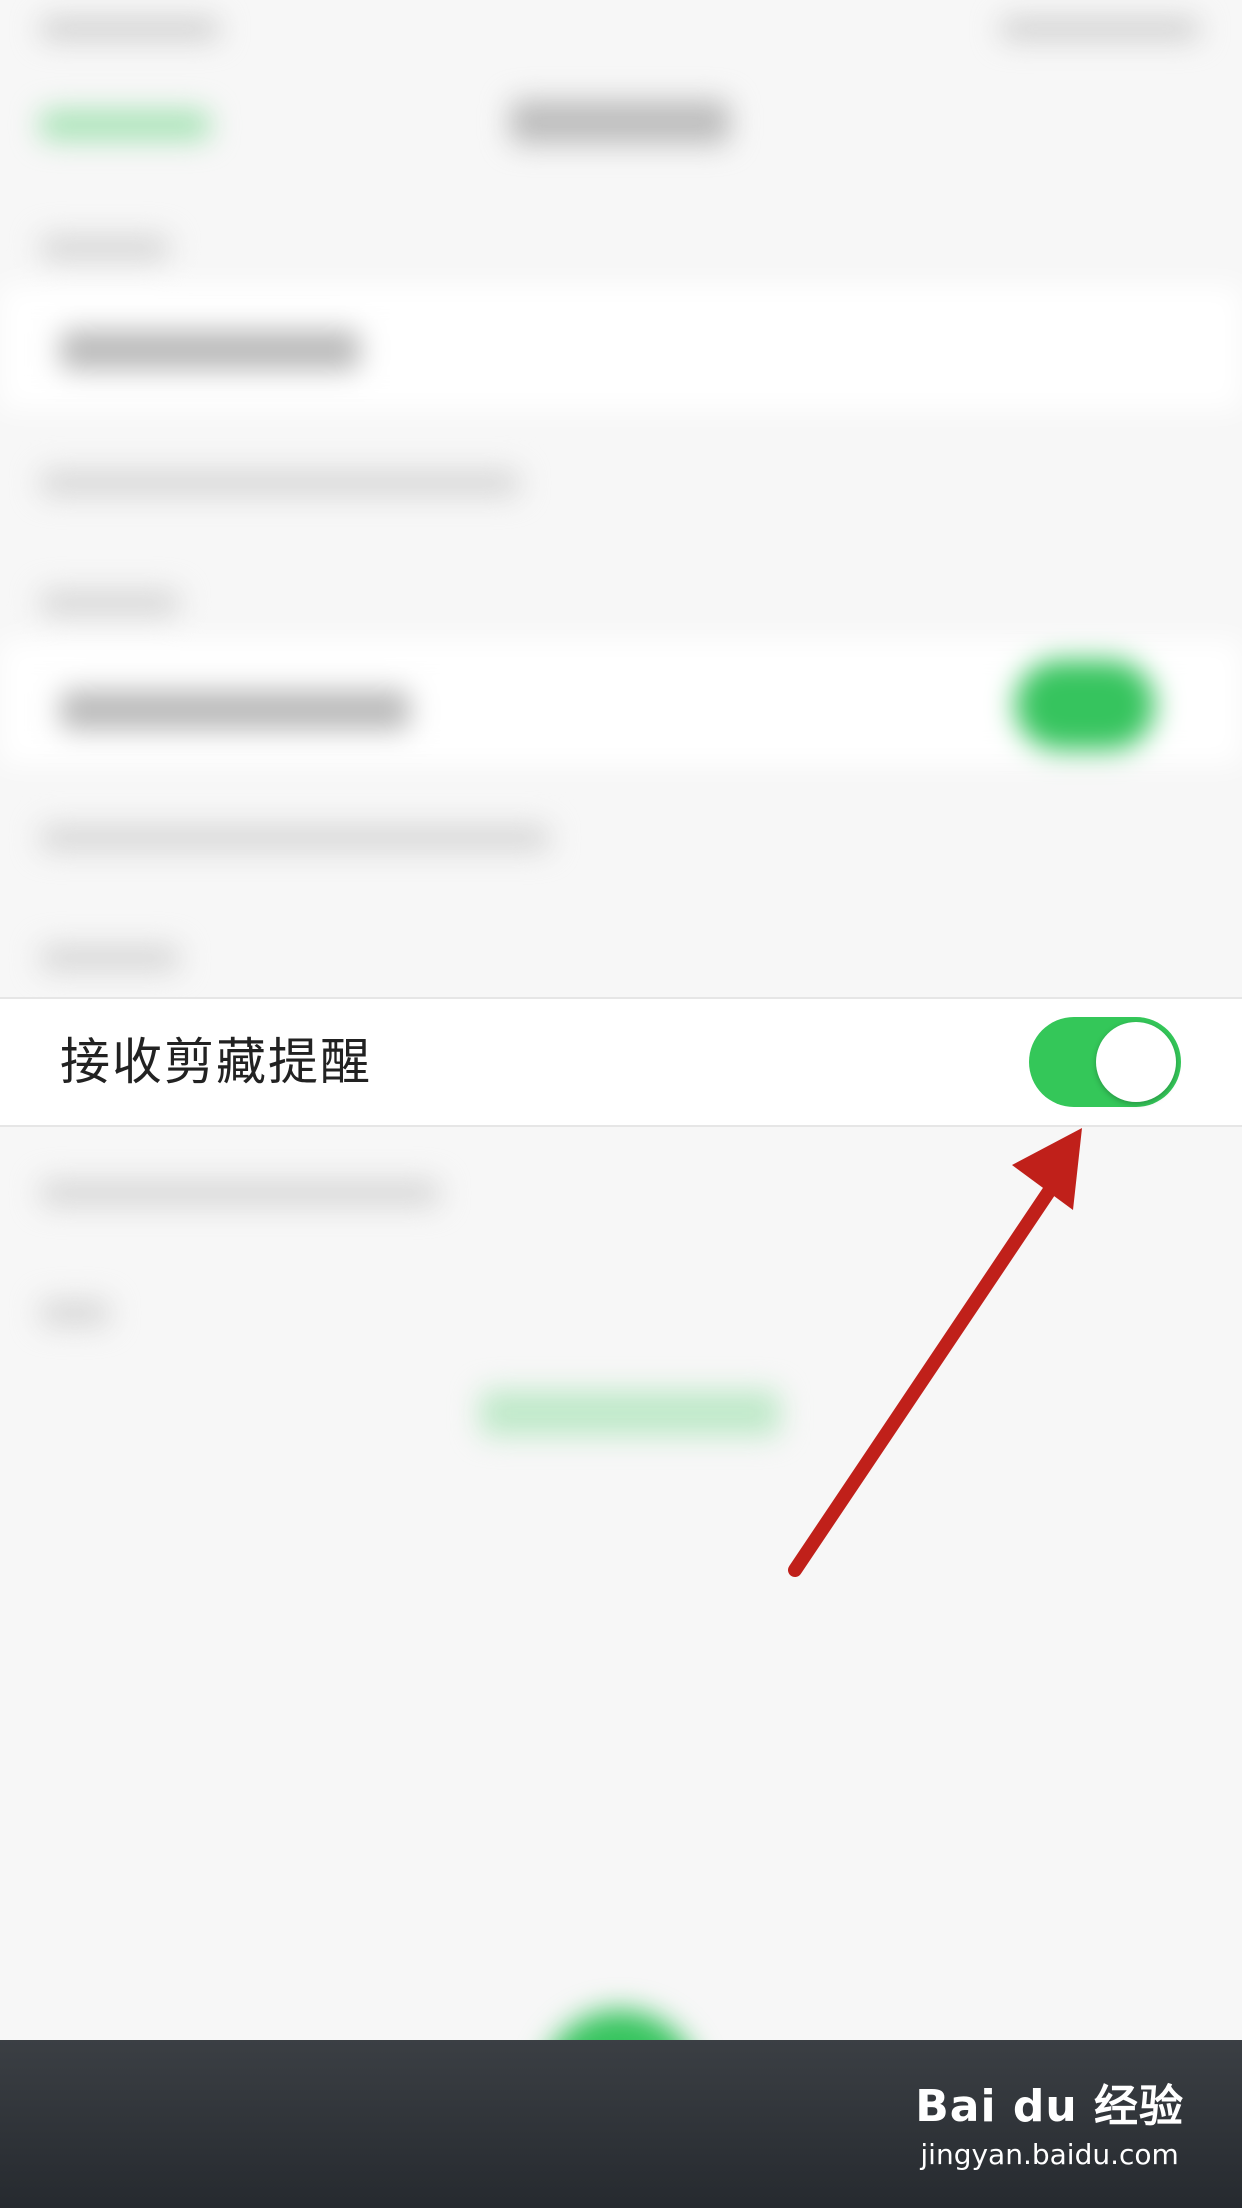  I want to click on watermark-logo: Bai du 经验, so click(1049, 2106).